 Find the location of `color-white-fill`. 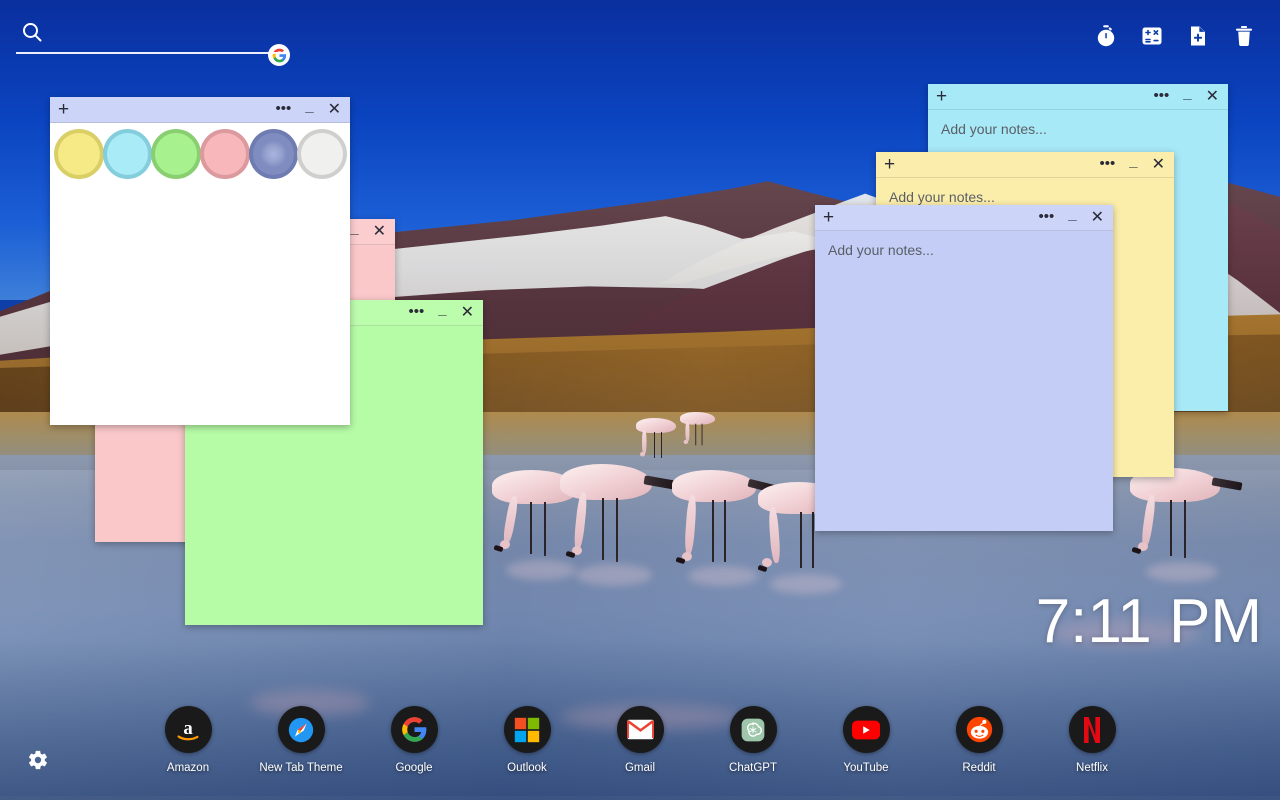

color-white-fill is located at coordinates (322, 154).